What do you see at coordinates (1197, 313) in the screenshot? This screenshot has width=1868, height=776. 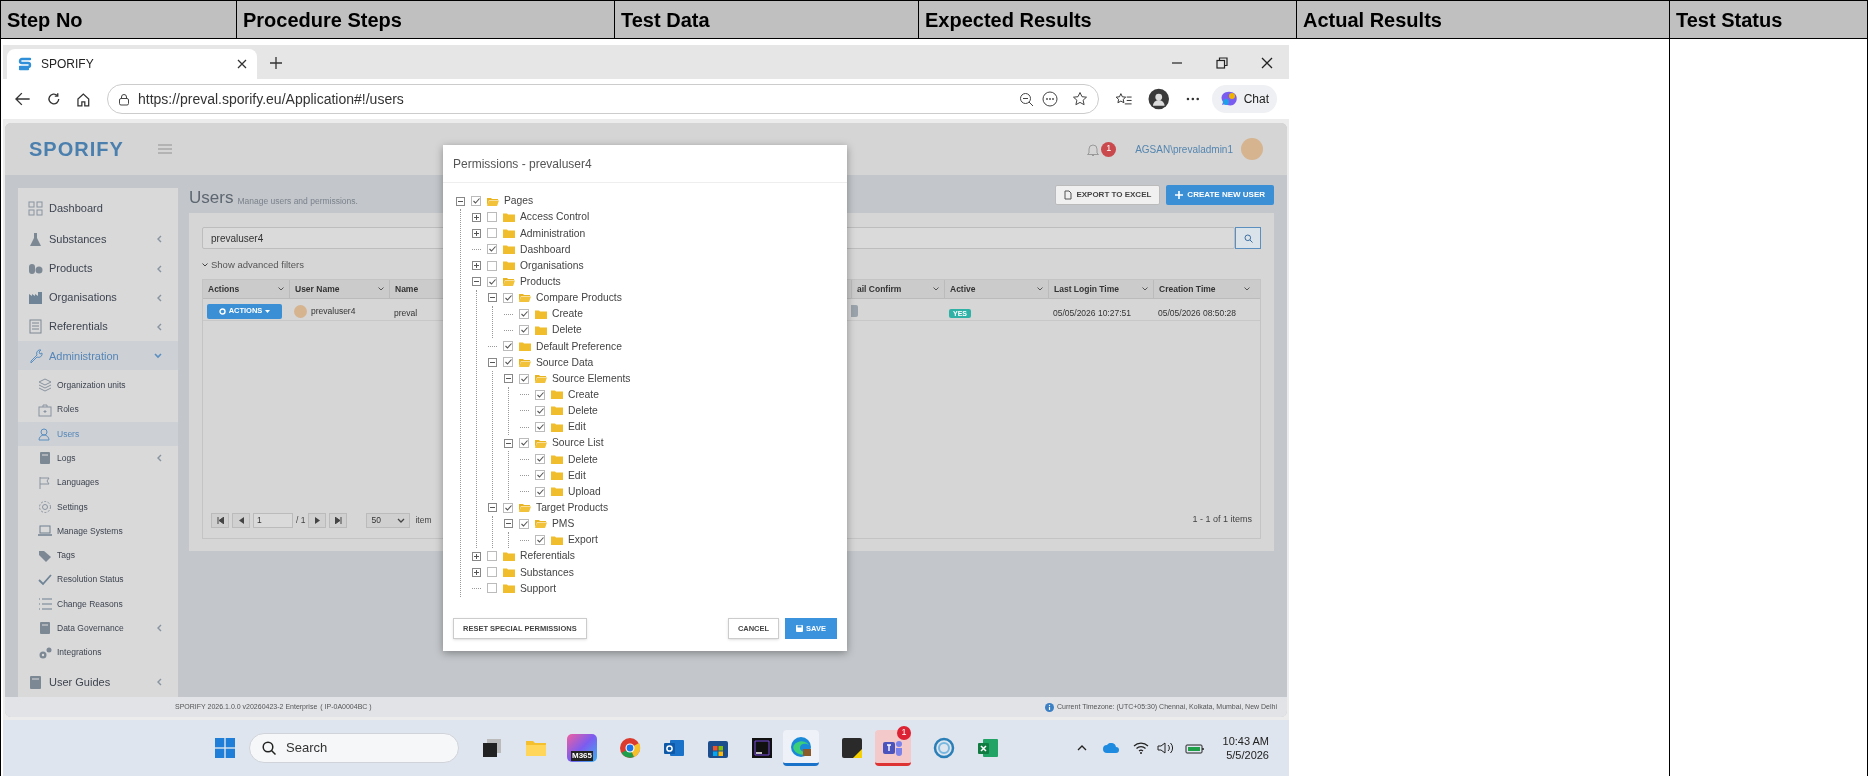 I see `table-cell: 05/05/2026 08:50:28` at bounding box center [1197, 313].